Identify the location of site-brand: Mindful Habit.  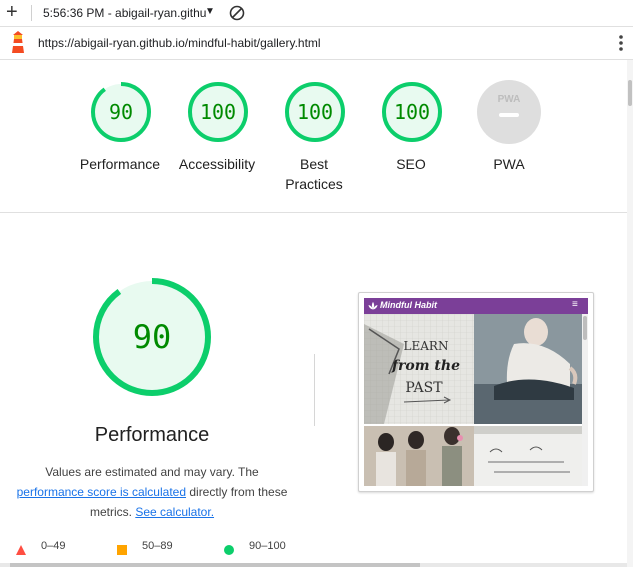
(408, 305).